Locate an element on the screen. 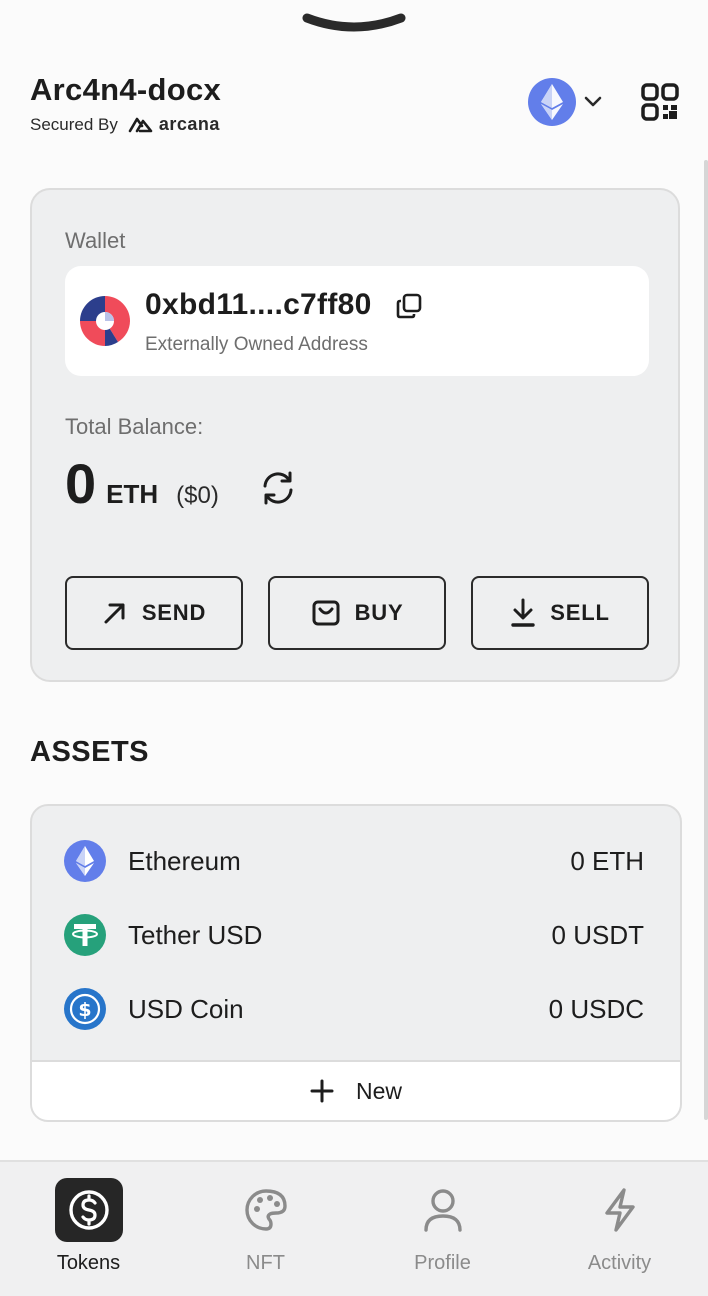 This screenshot has width=708, height=1296. scrollbar is located at coordinates (706, 640).